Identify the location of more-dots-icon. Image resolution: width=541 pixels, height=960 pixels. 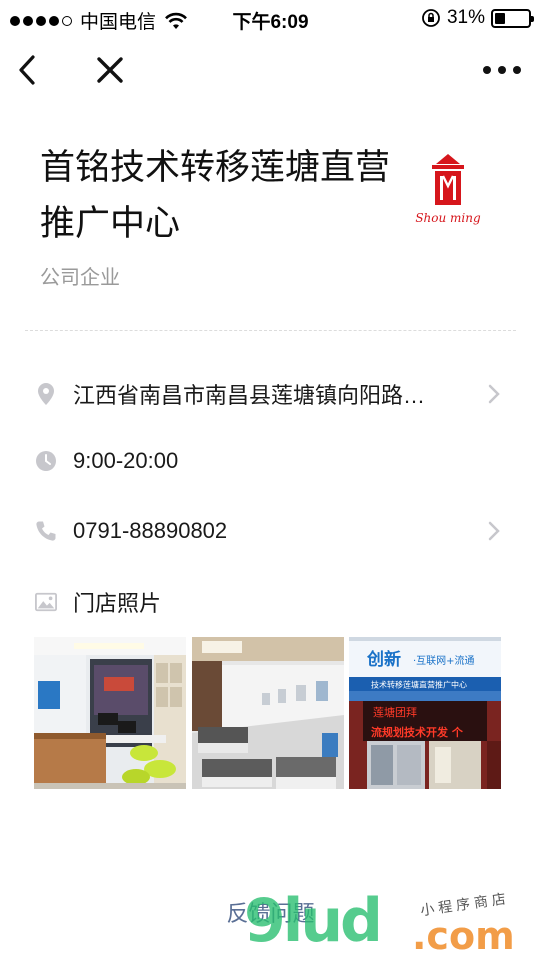
(502, 70).